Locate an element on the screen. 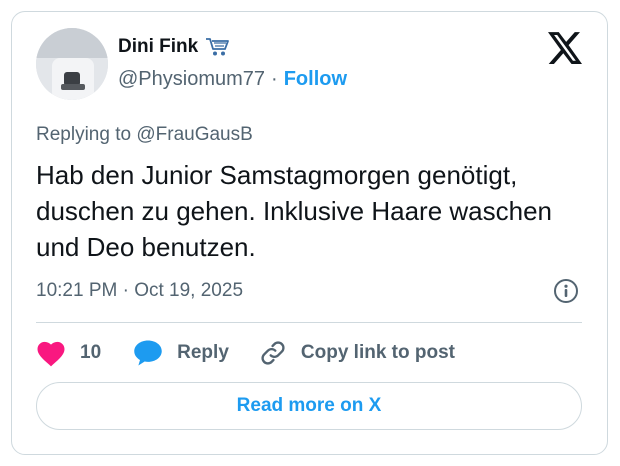 The width and height of the screenshot is (620, 466). follow-button: Follow is located at coordinates (315, 79).